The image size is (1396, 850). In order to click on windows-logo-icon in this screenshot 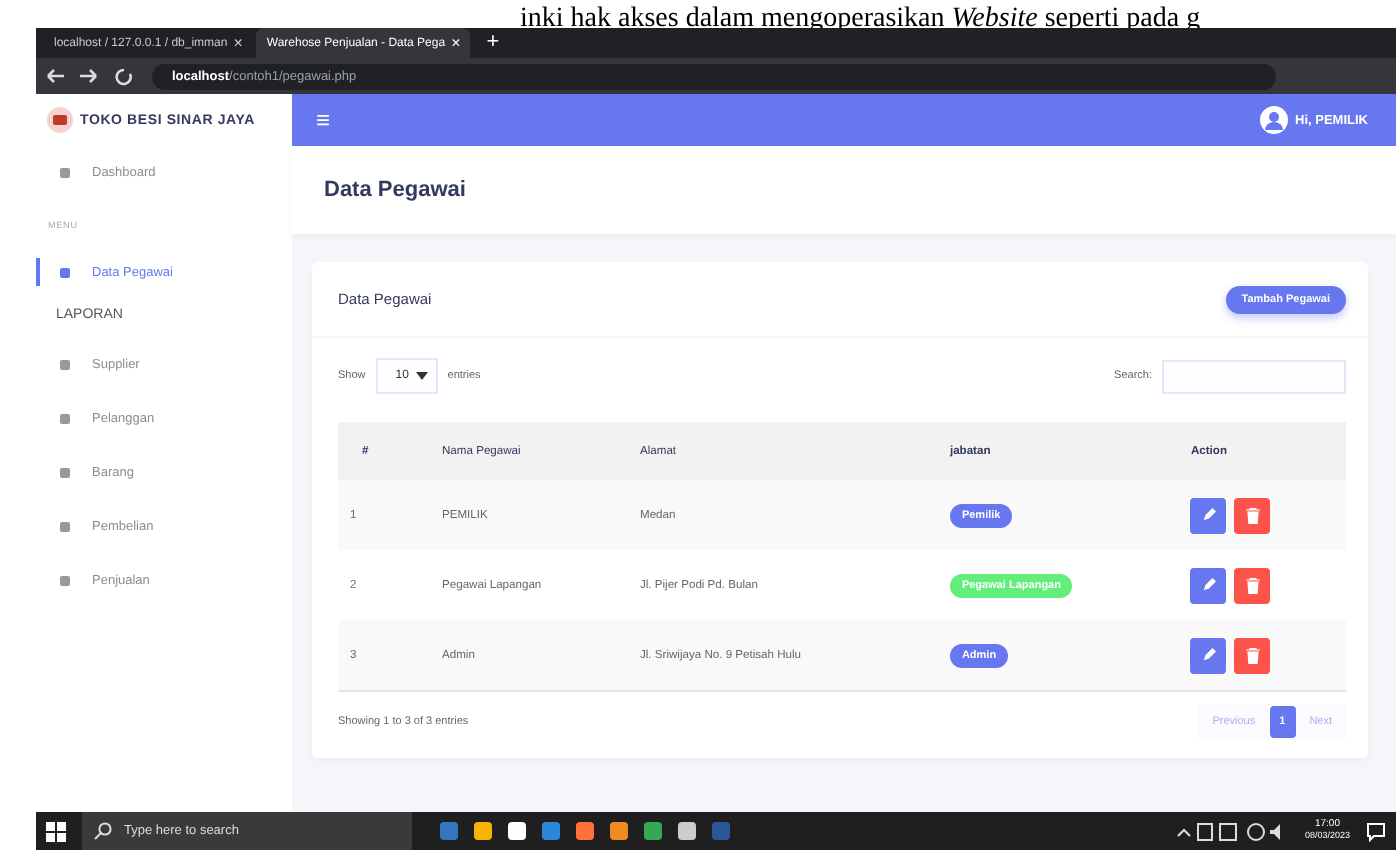, I will do `click(56, 831)`.